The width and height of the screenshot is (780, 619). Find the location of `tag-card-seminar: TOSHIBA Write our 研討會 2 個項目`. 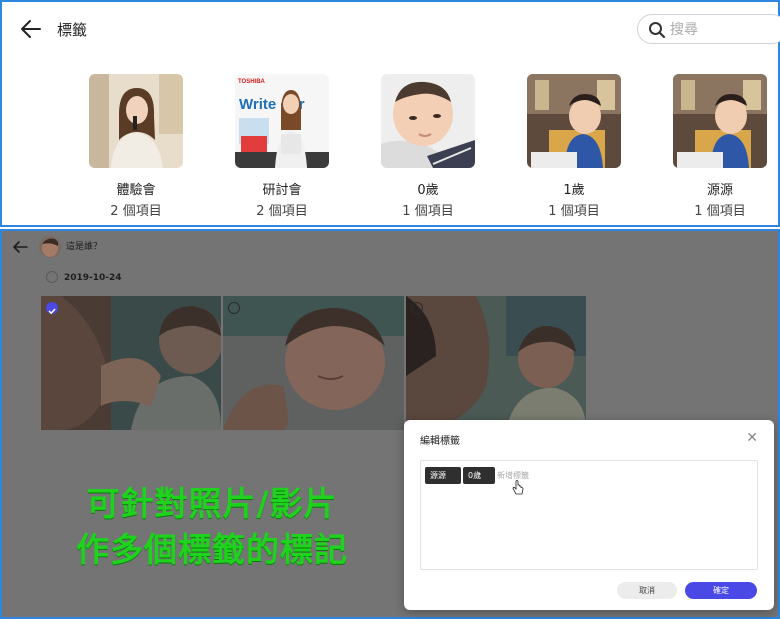

tag-card-seminar: TOSHIBA Write our 研討會 2 個項目 is located at coordinates (282, 148).